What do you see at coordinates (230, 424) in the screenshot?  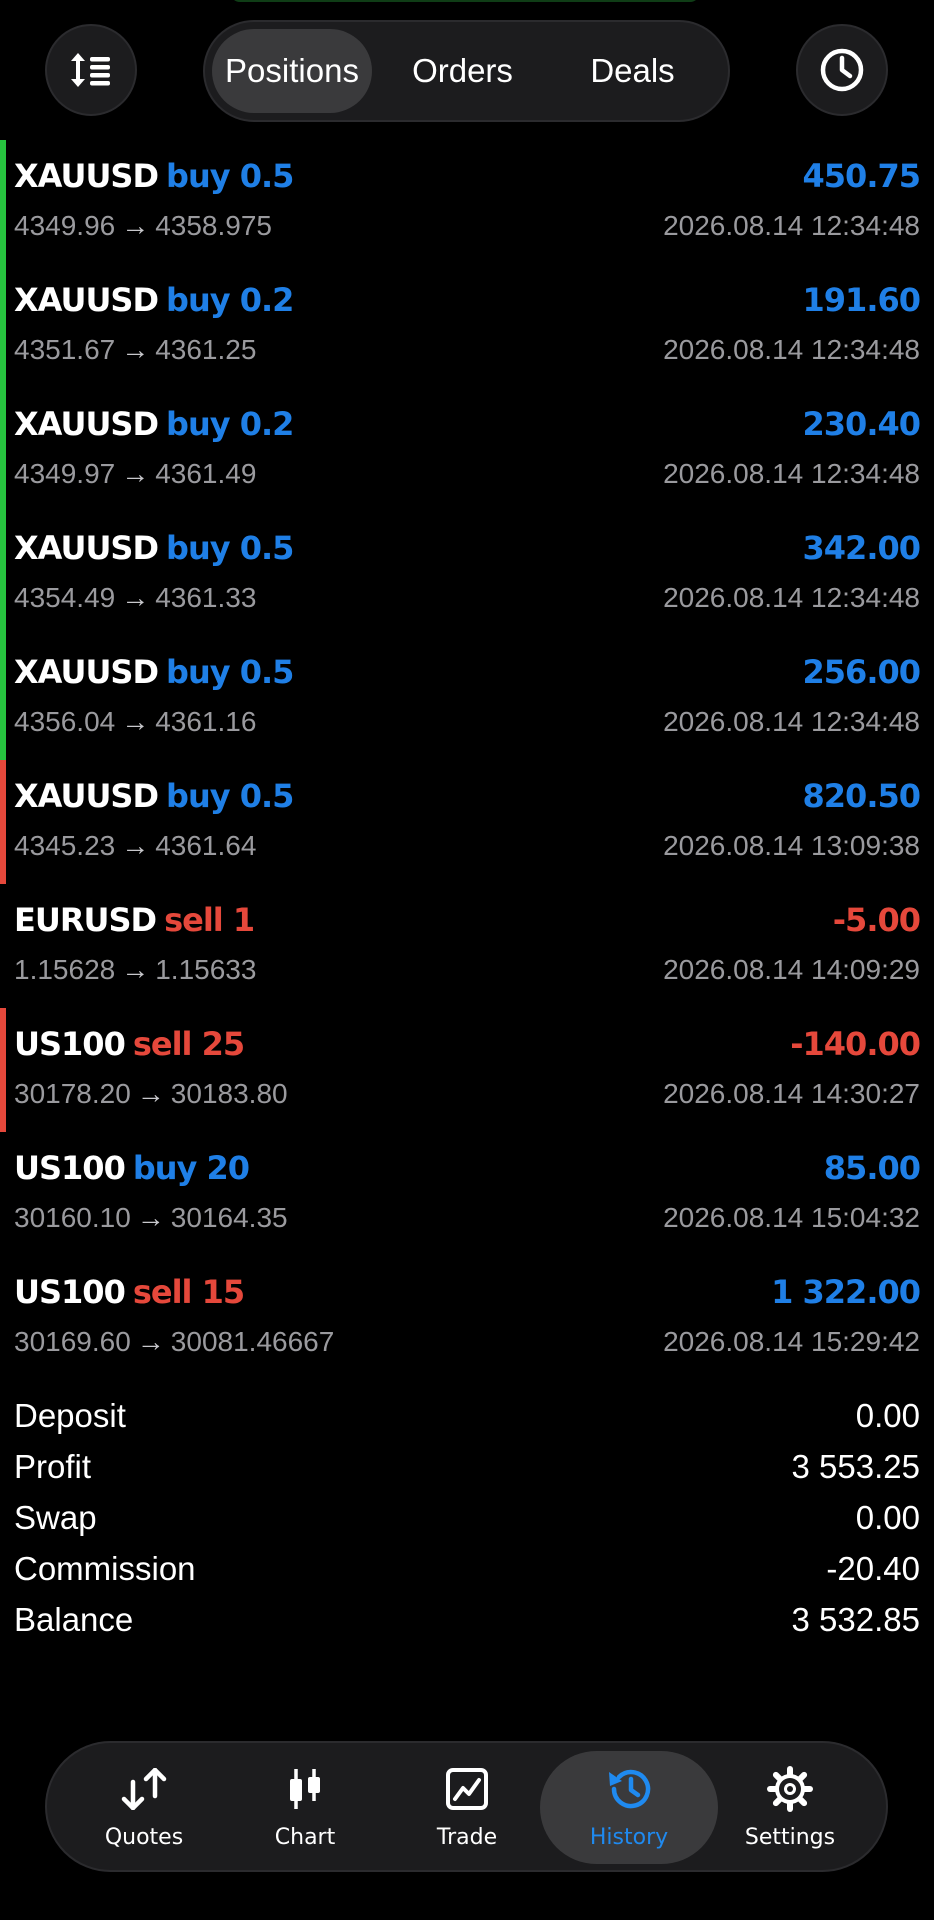 I see `trade-side: buy 0.2` at bounding box center [230, 424].